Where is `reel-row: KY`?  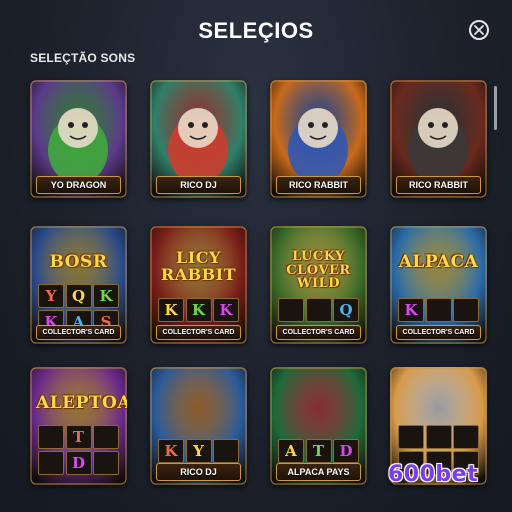 reel-row: KY is located at coordinates (198, 451).